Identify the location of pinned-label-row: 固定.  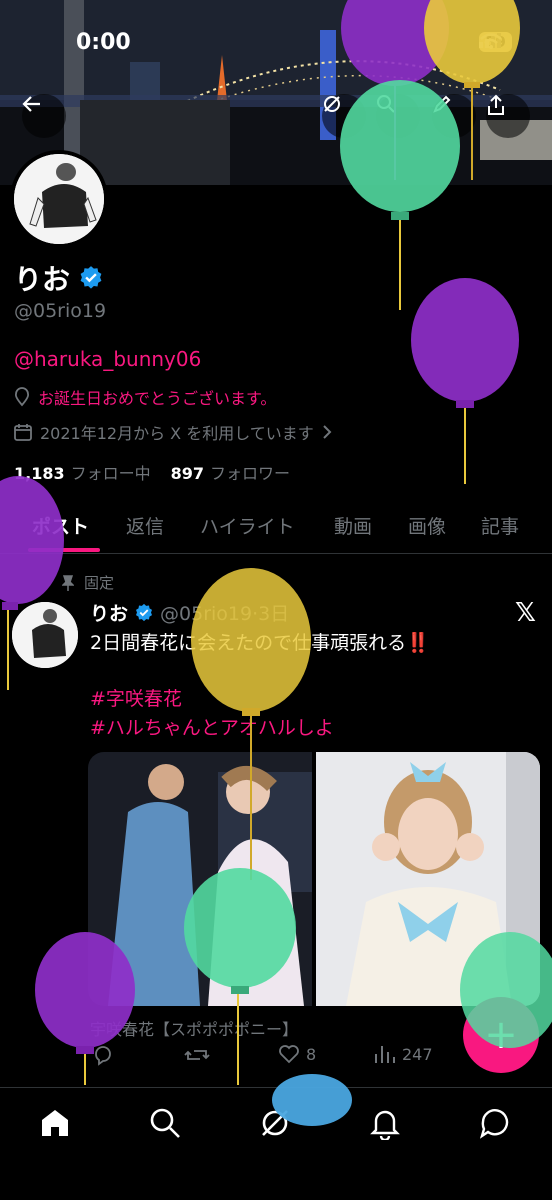
(88, 582).